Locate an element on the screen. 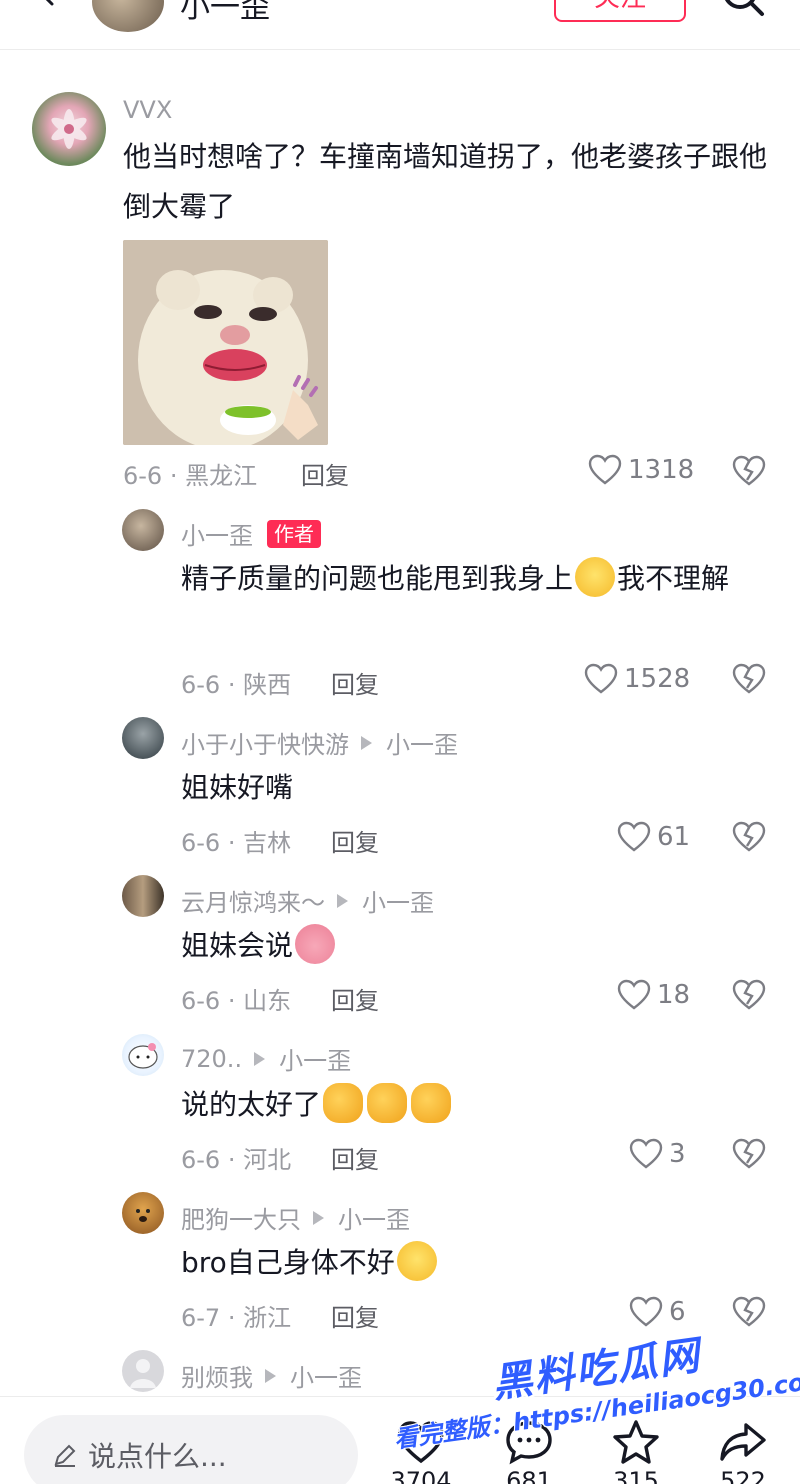 Image resolution: width=800 pixels, height=1484 pixels. like-button: 61 is located at coordinates (653, 837).